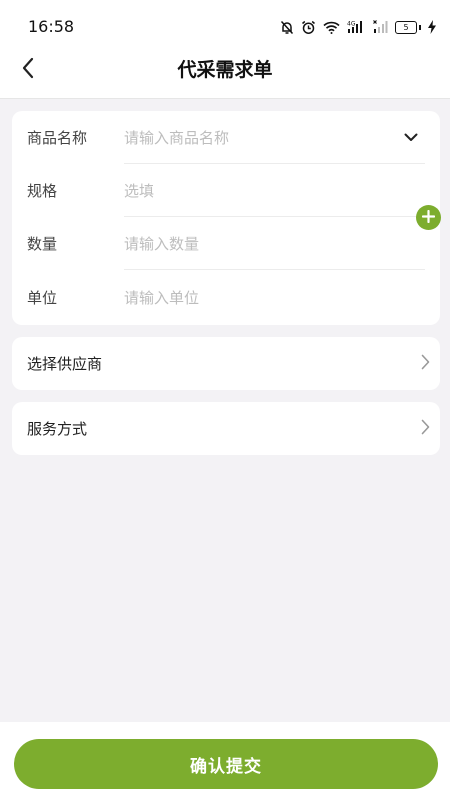 This screenshot has height=800, width=450. I want to click on chevron-down-icon, so click(411, 138).